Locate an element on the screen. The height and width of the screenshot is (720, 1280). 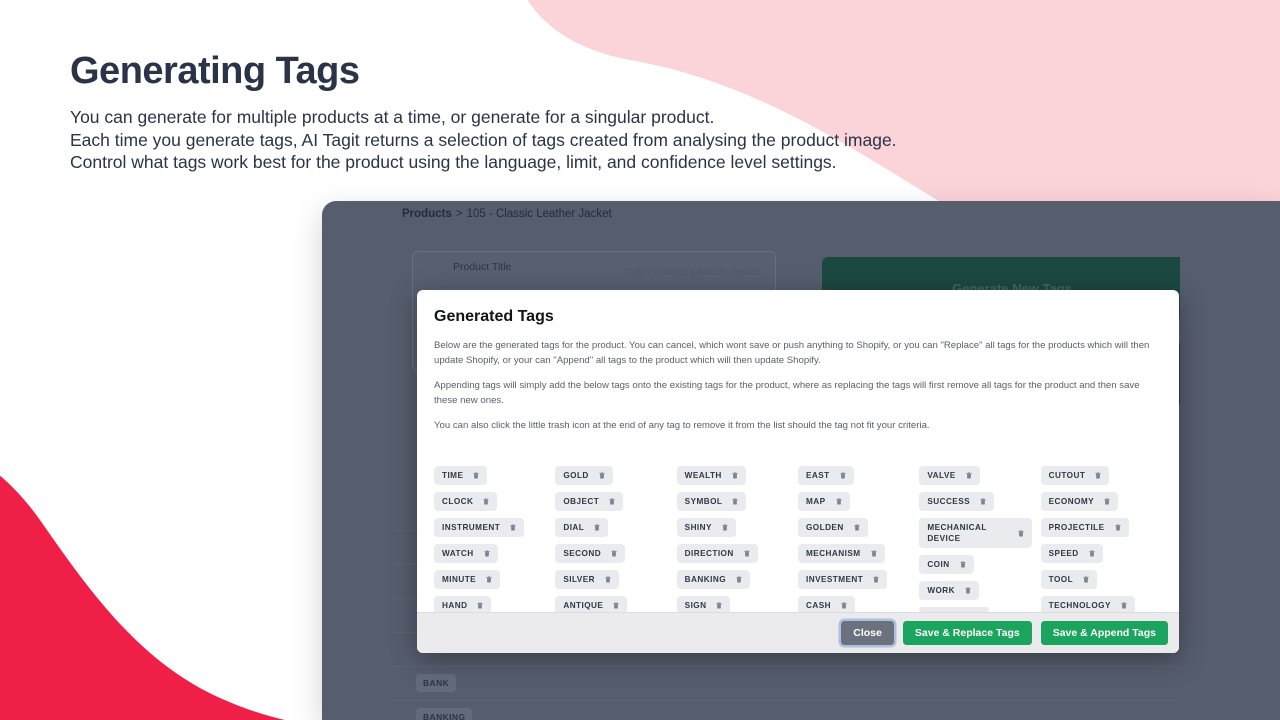
tag-chip: EAST is located at coordinates (825, 475).